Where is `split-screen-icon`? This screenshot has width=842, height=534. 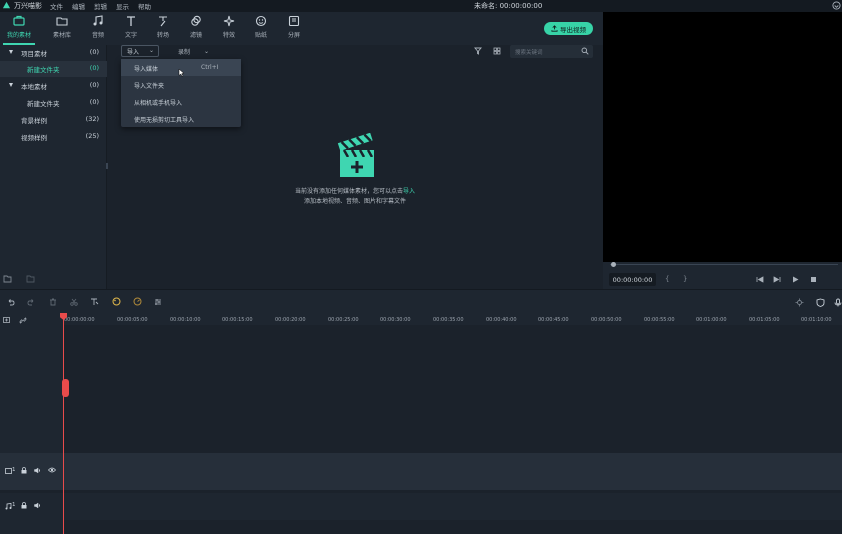
split-screen-icon is located at coordinates (294, 21).